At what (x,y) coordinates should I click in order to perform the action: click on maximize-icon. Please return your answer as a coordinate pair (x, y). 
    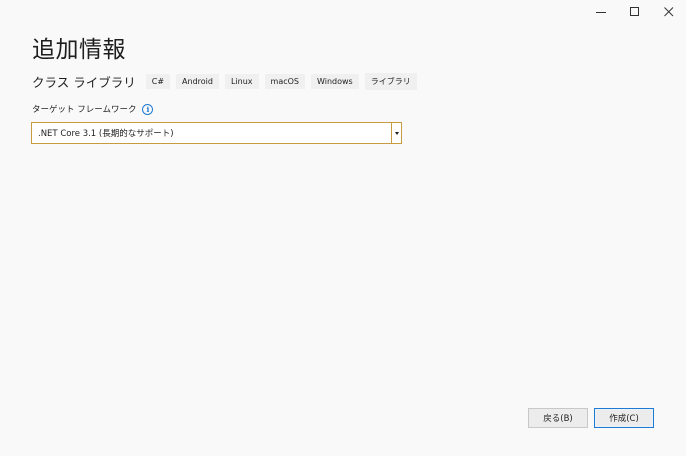
    Looking at the image, I should click on (634, 11).